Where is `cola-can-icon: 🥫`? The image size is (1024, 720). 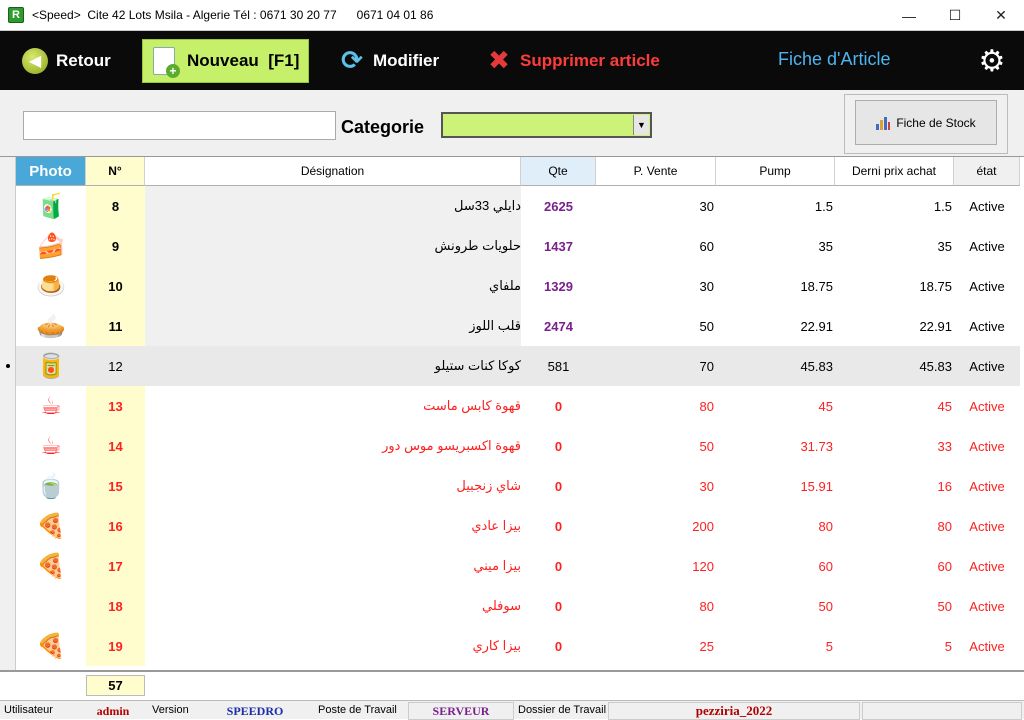 cola-can-icon: 🥫 is located at coordinates (51, 366).